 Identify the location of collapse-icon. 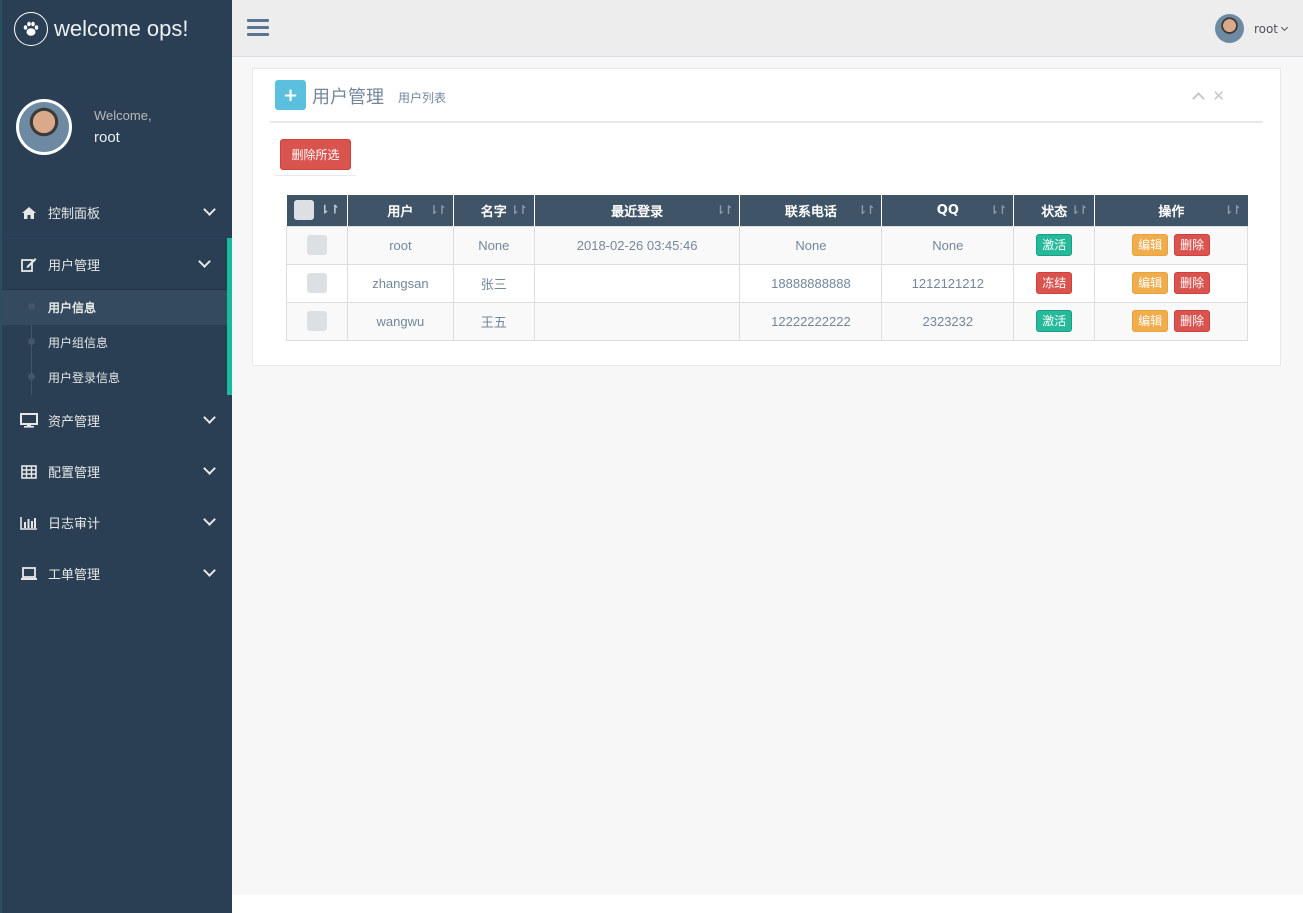
(1198, 98).